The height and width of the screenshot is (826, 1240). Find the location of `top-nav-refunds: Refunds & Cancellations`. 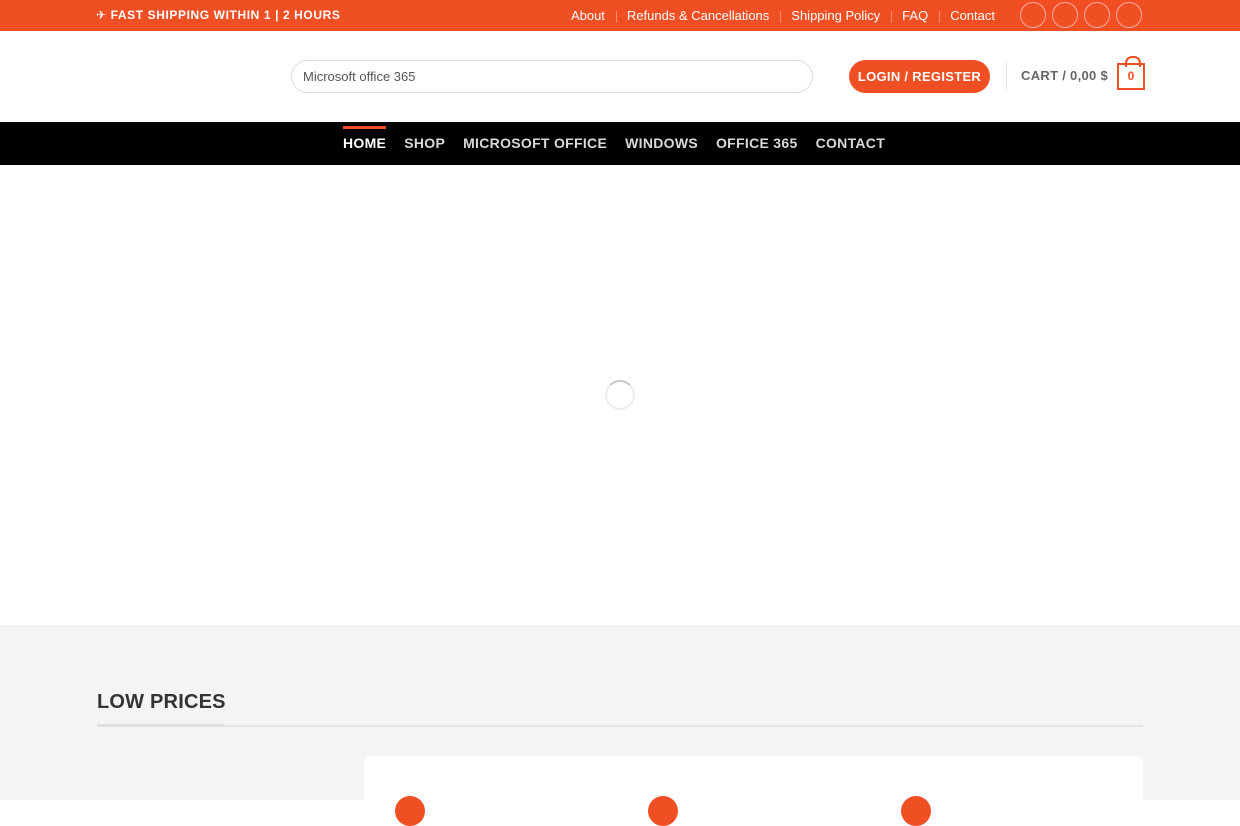

top-nav-refunds: Refunds & Cancellations is located at coordinates (697, 15).